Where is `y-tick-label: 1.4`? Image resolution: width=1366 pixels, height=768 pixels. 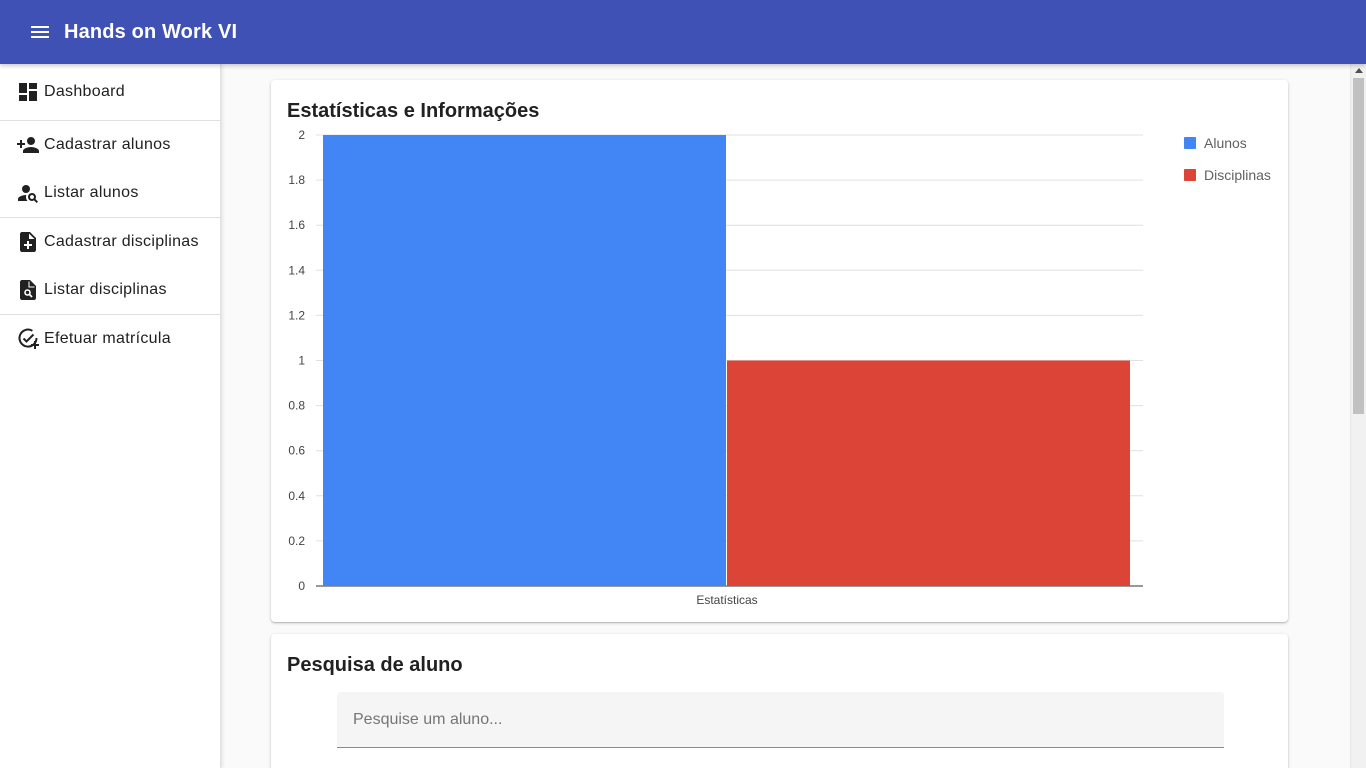 y-tick-label: 1.4 is located at coordinates (296, 270).